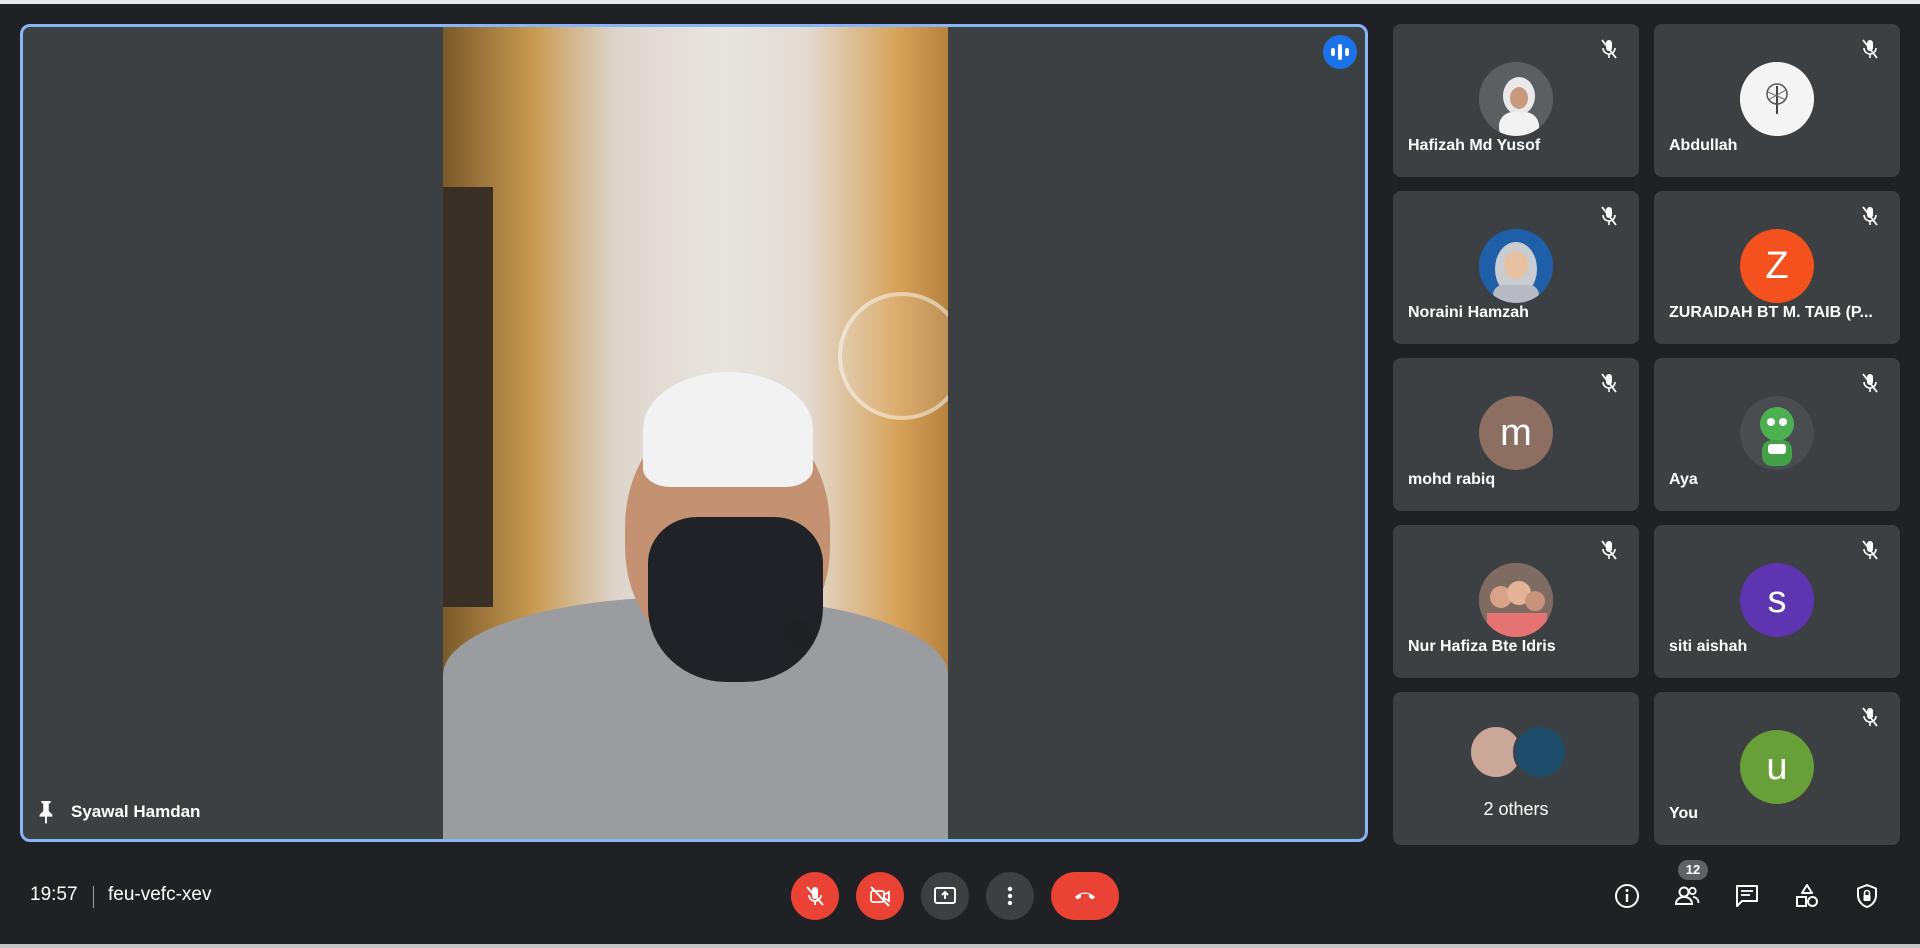 The image size is (1920, 948). I want to click on people-button, so click(1687, 896).